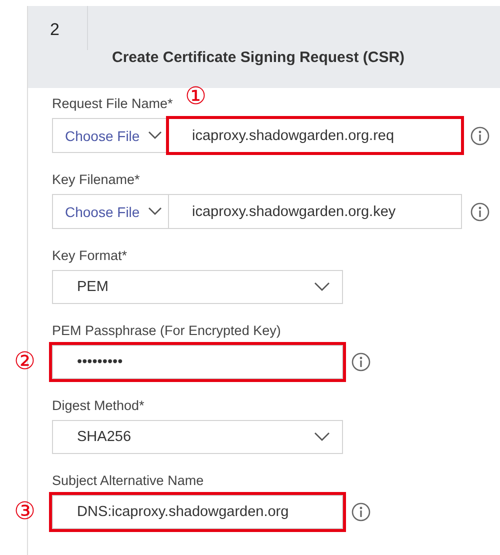 This screenshot has height=555, width=500. Describe the element at coordinates (197, 362) in the screenshot. I see `input-field: •••••••••` at that location.